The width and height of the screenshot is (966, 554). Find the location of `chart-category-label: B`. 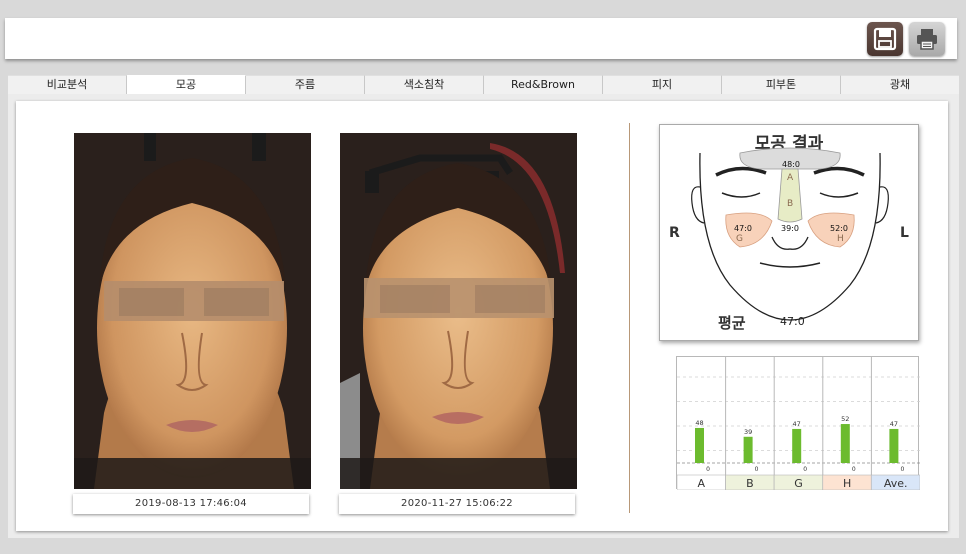

chart-category-label: B is located at coordinates (750, 483).